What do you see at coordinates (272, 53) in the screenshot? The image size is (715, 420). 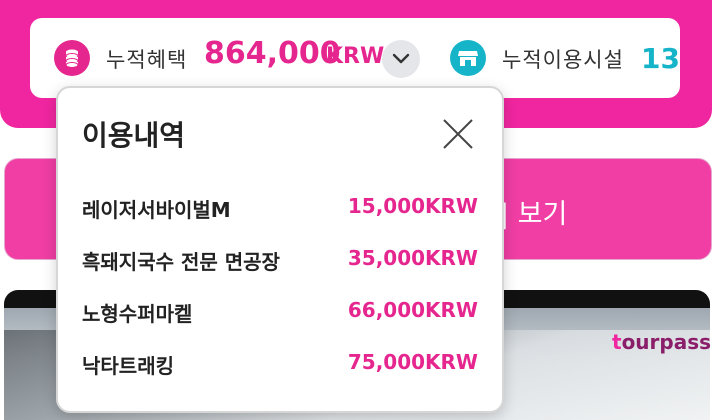 I see `benefit-amount: 864,000` at bounding box center [272, 53].